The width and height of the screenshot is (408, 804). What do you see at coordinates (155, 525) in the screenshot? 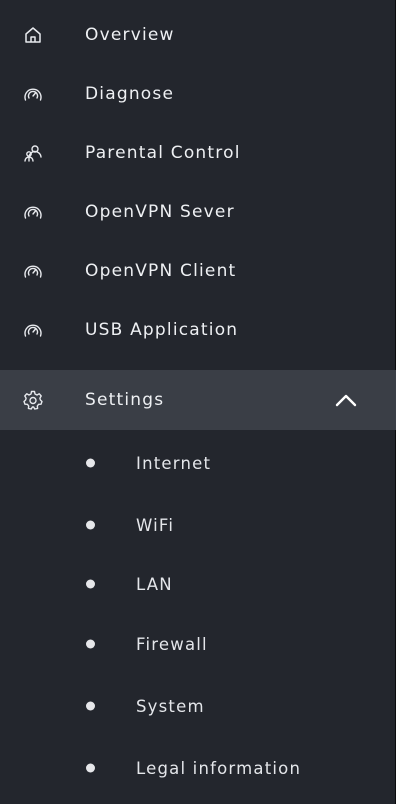
I see `submenu-item-label: WiFi` at bounding box center [155, 525].